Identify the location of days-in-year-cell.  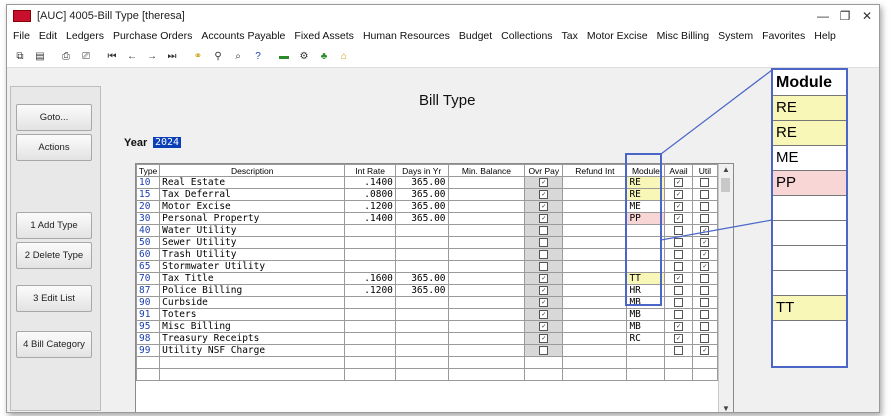
(421, 314).